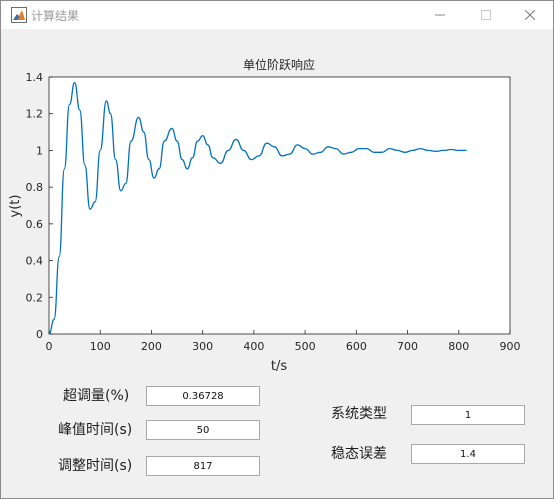 This screenshot has height=499, width=554. I want to click on y-tick-label: 0, so click(39, 334).